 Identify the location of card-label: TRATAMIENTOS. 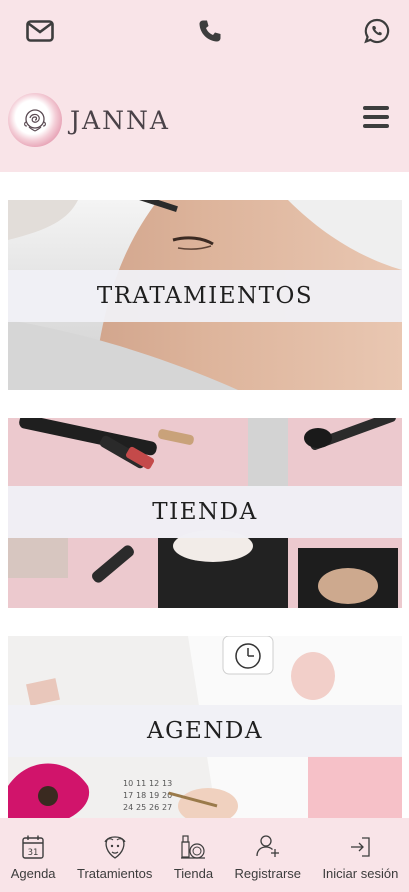
(205, 296).